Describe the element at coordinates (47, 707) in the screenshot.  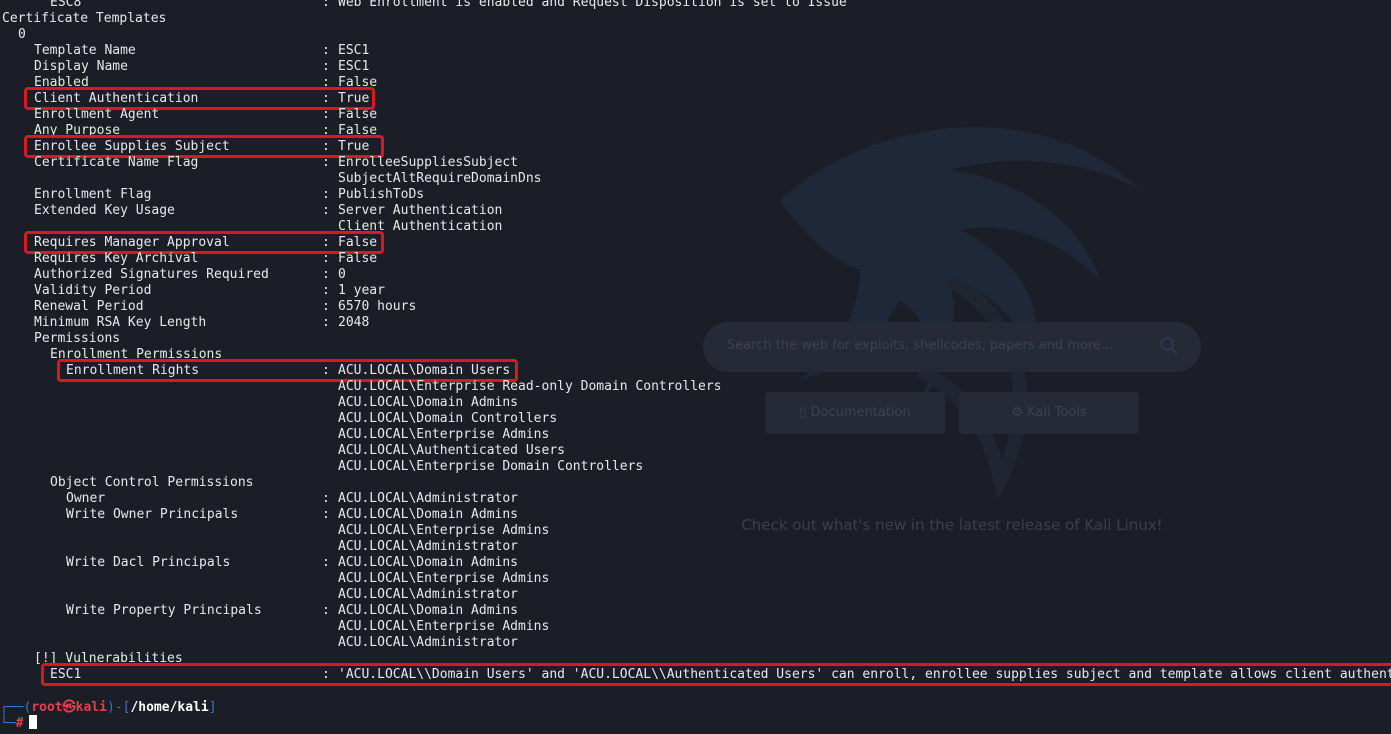
I see `prompt-user: root` at that location.